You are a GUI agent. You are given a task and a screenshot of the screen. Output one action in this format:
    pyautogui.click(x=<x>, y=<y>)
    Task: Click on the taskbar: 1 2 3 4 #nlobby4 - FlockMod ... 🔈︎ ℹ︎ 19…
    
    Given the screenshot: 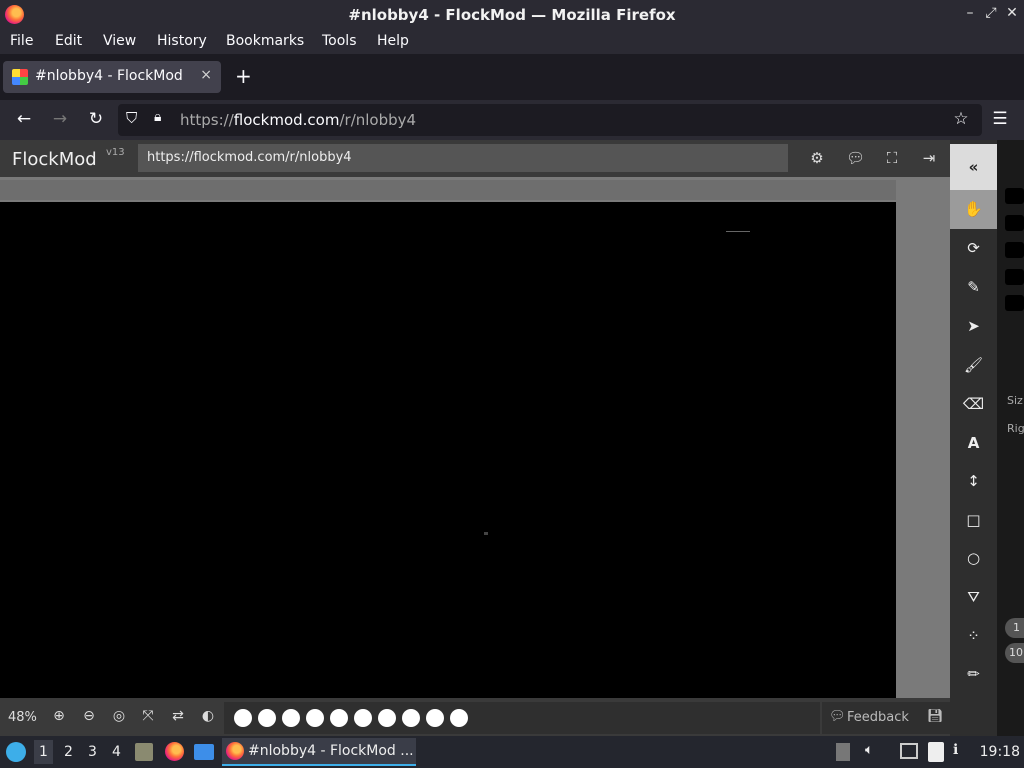 What is the action you would take?
    pyautogui.click(x=512, y=752)
    